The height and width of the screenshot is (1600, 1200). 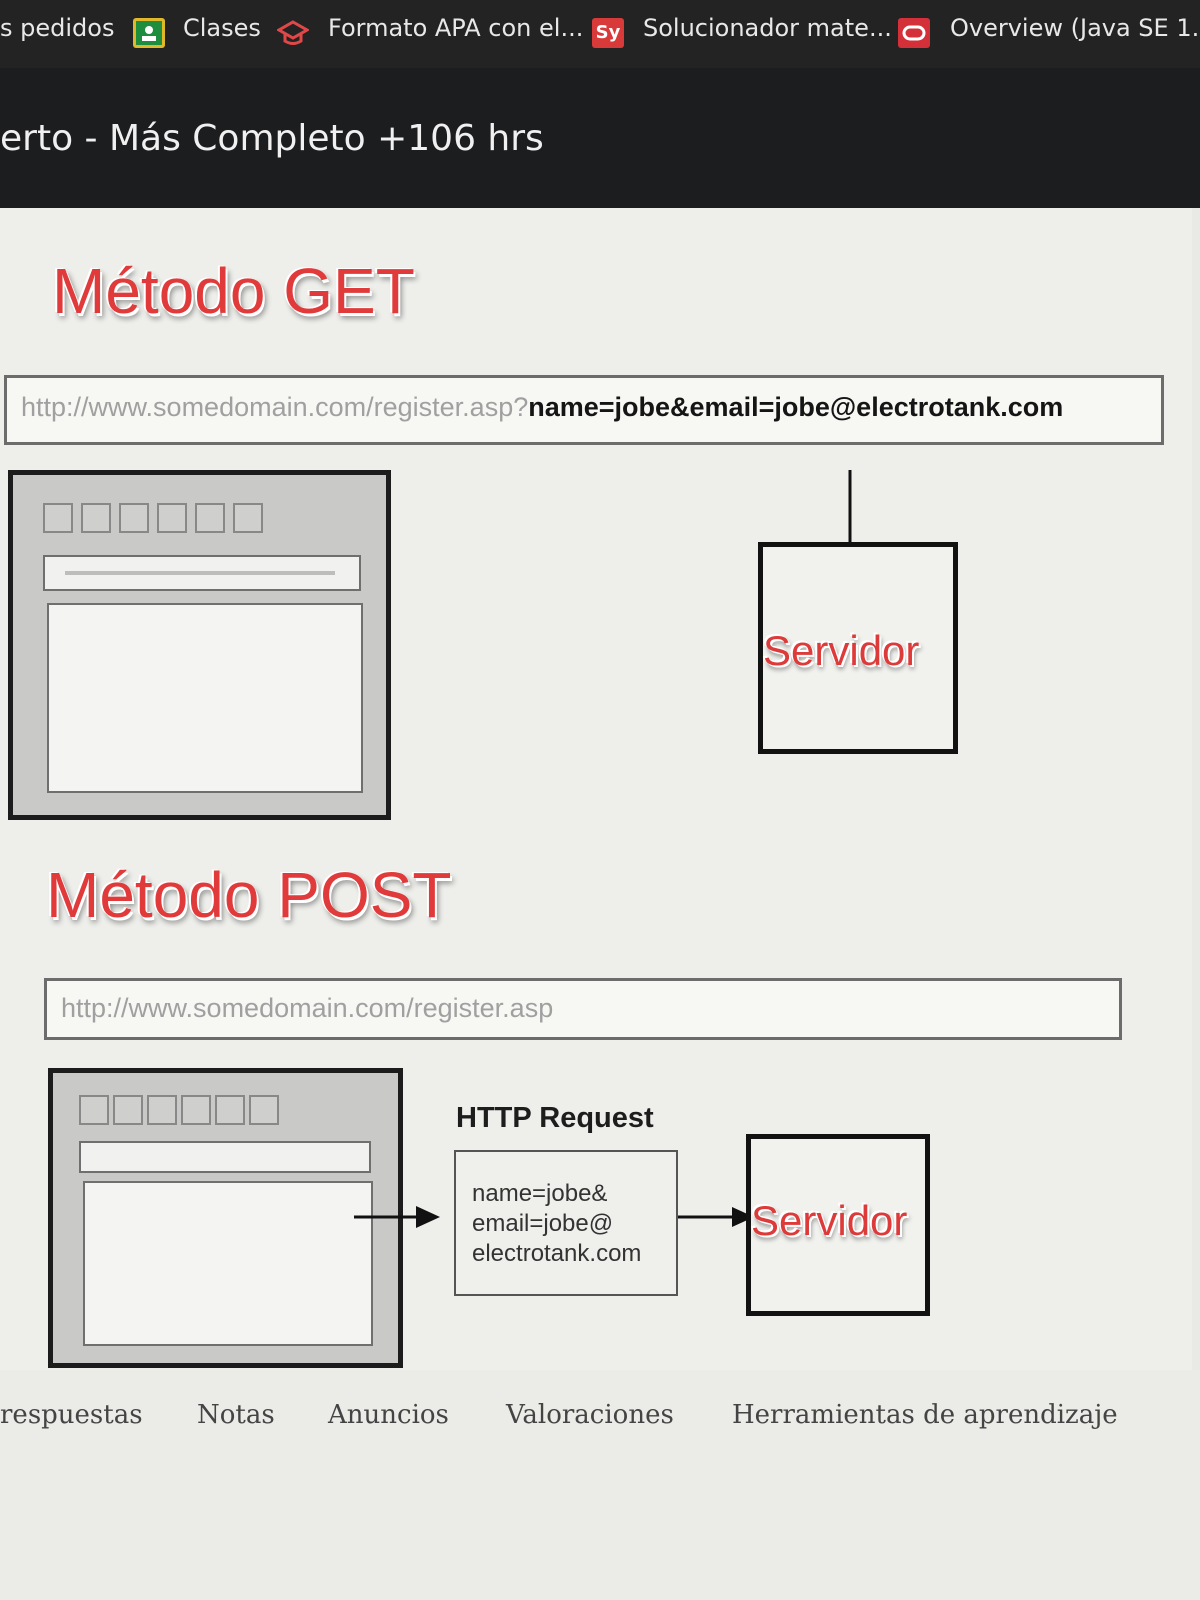 I want to click on post-url-text: http://www.somedomain.com/register.asp, so click(x=307, y=1008).